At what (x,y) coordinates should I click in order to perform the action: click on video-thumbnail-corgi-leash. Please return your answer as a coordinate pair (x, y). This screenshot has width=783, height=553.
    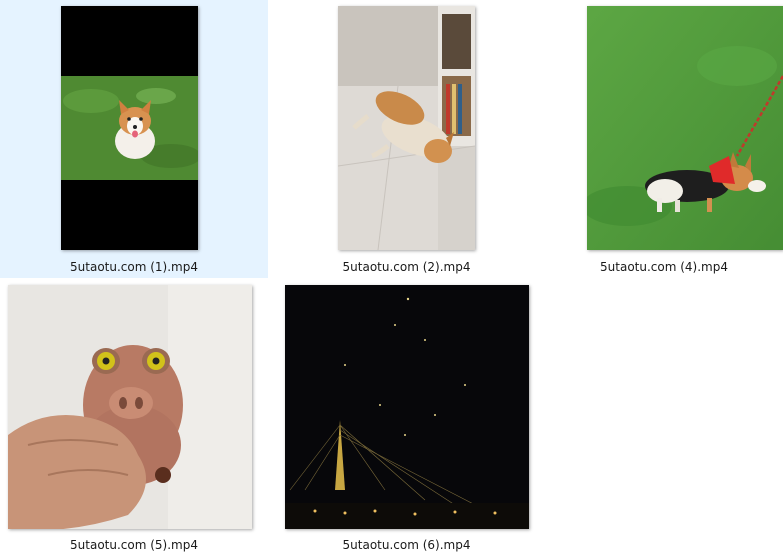
    Looking at the image, I should click on (685, 128).